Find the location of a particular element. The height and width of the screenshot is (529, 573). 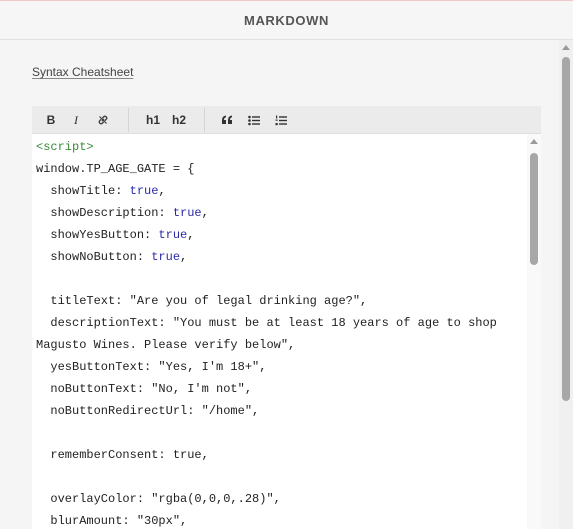

editor-scrollbar-thumb is located at coordinates (534, 209).